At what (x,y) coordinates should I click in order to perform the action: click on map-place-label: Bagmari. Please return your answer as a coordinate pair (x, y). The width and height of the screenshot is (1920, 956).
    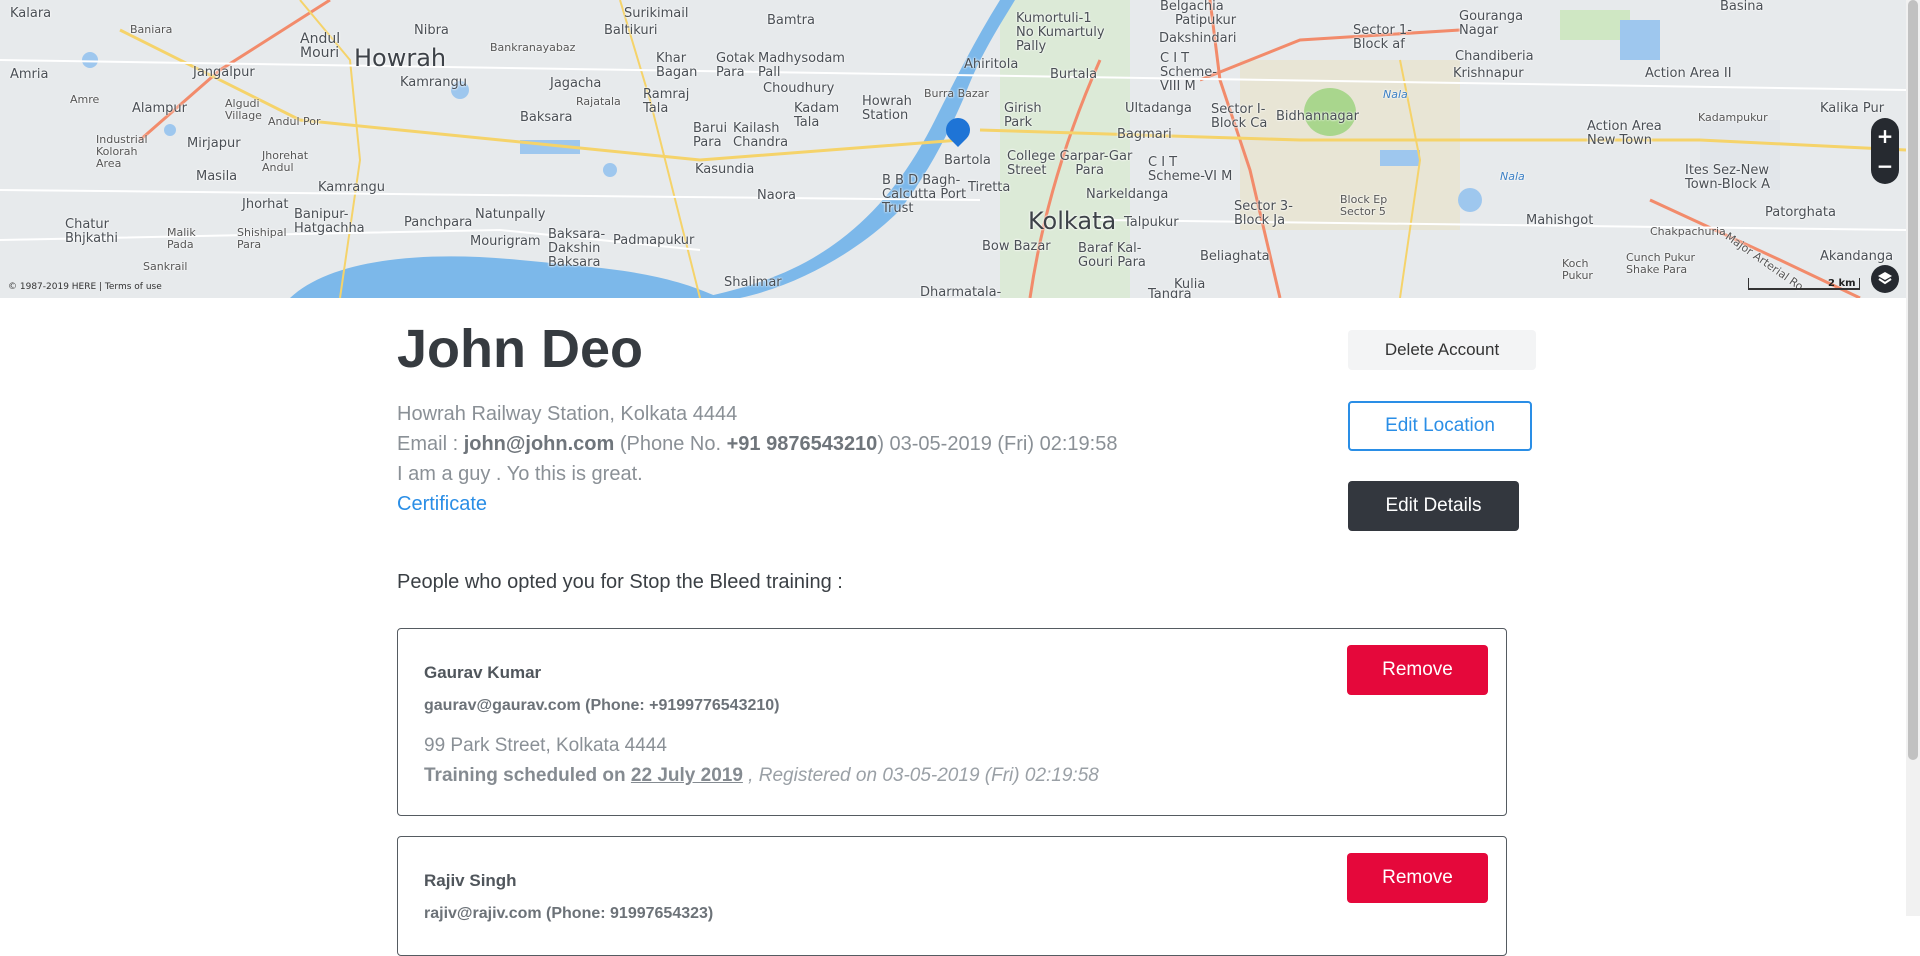
    Looking at the image, I should click on (1144, 134).